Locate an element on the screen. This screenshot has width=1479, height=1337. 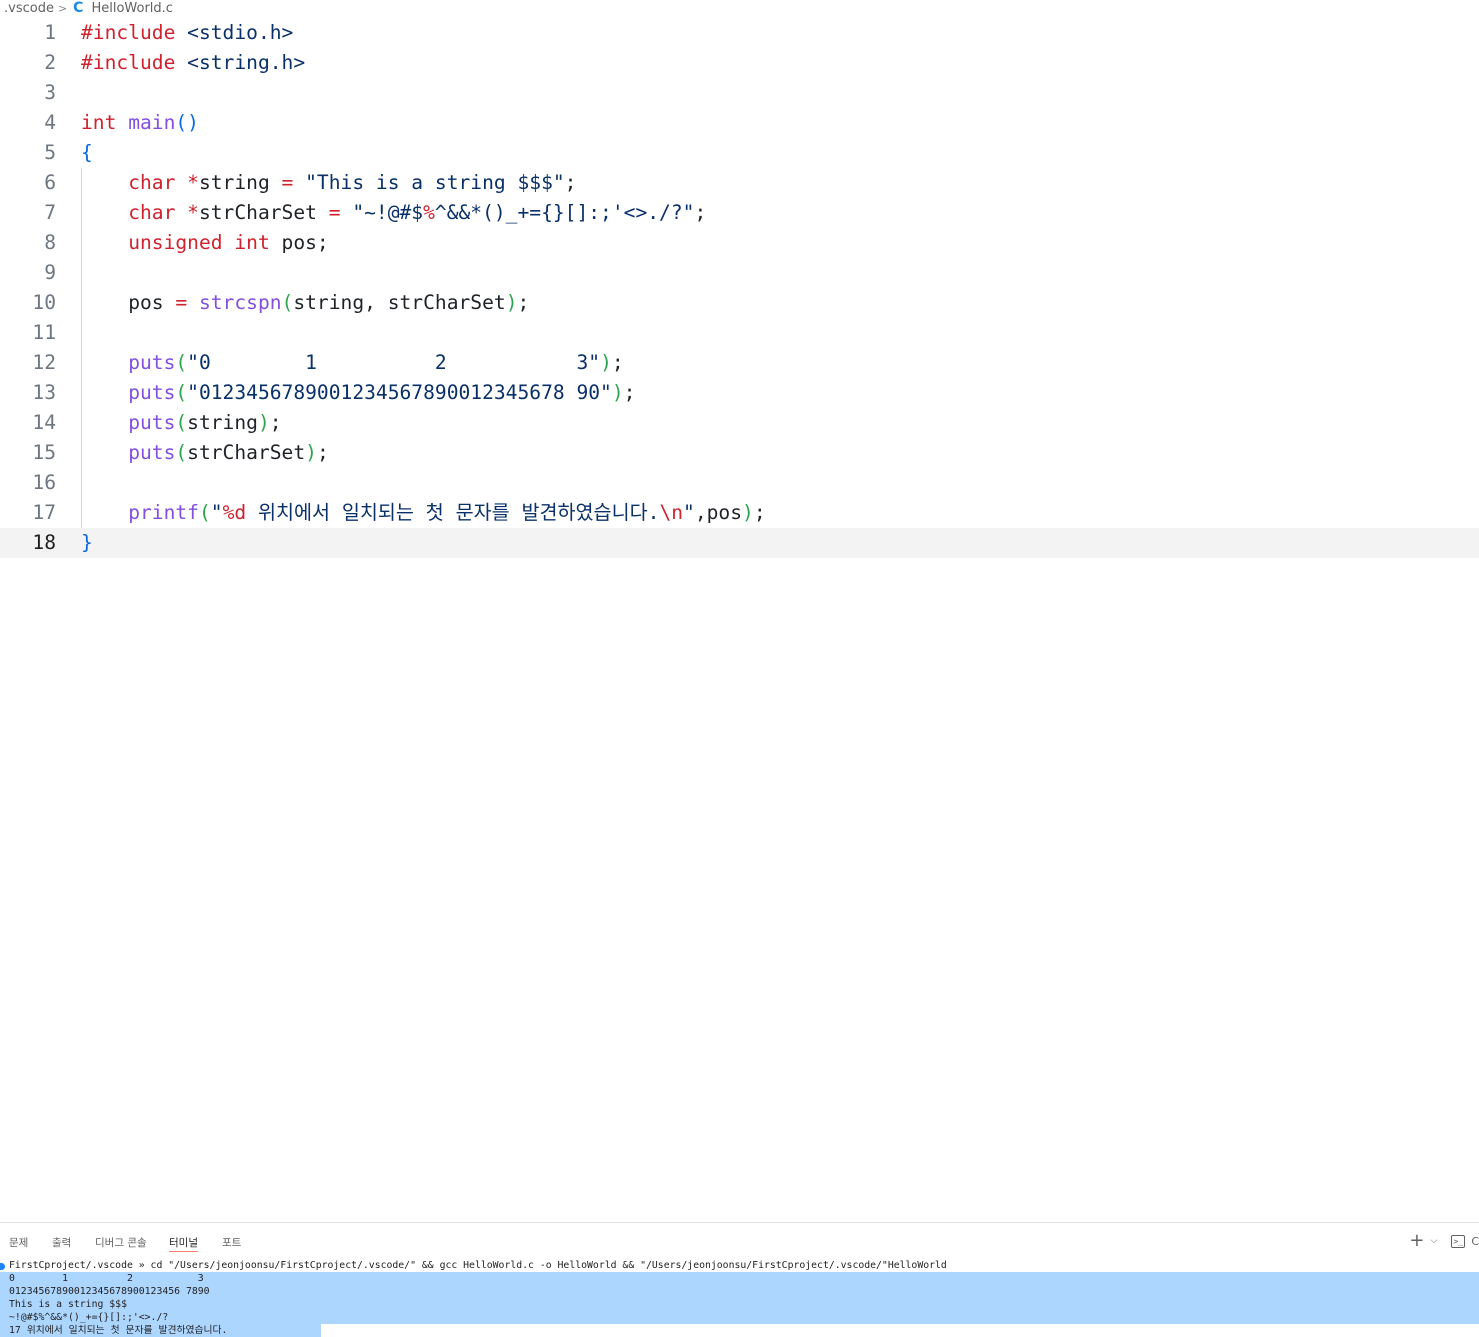
c-file-icon: C is located at coordinates (78, 8).